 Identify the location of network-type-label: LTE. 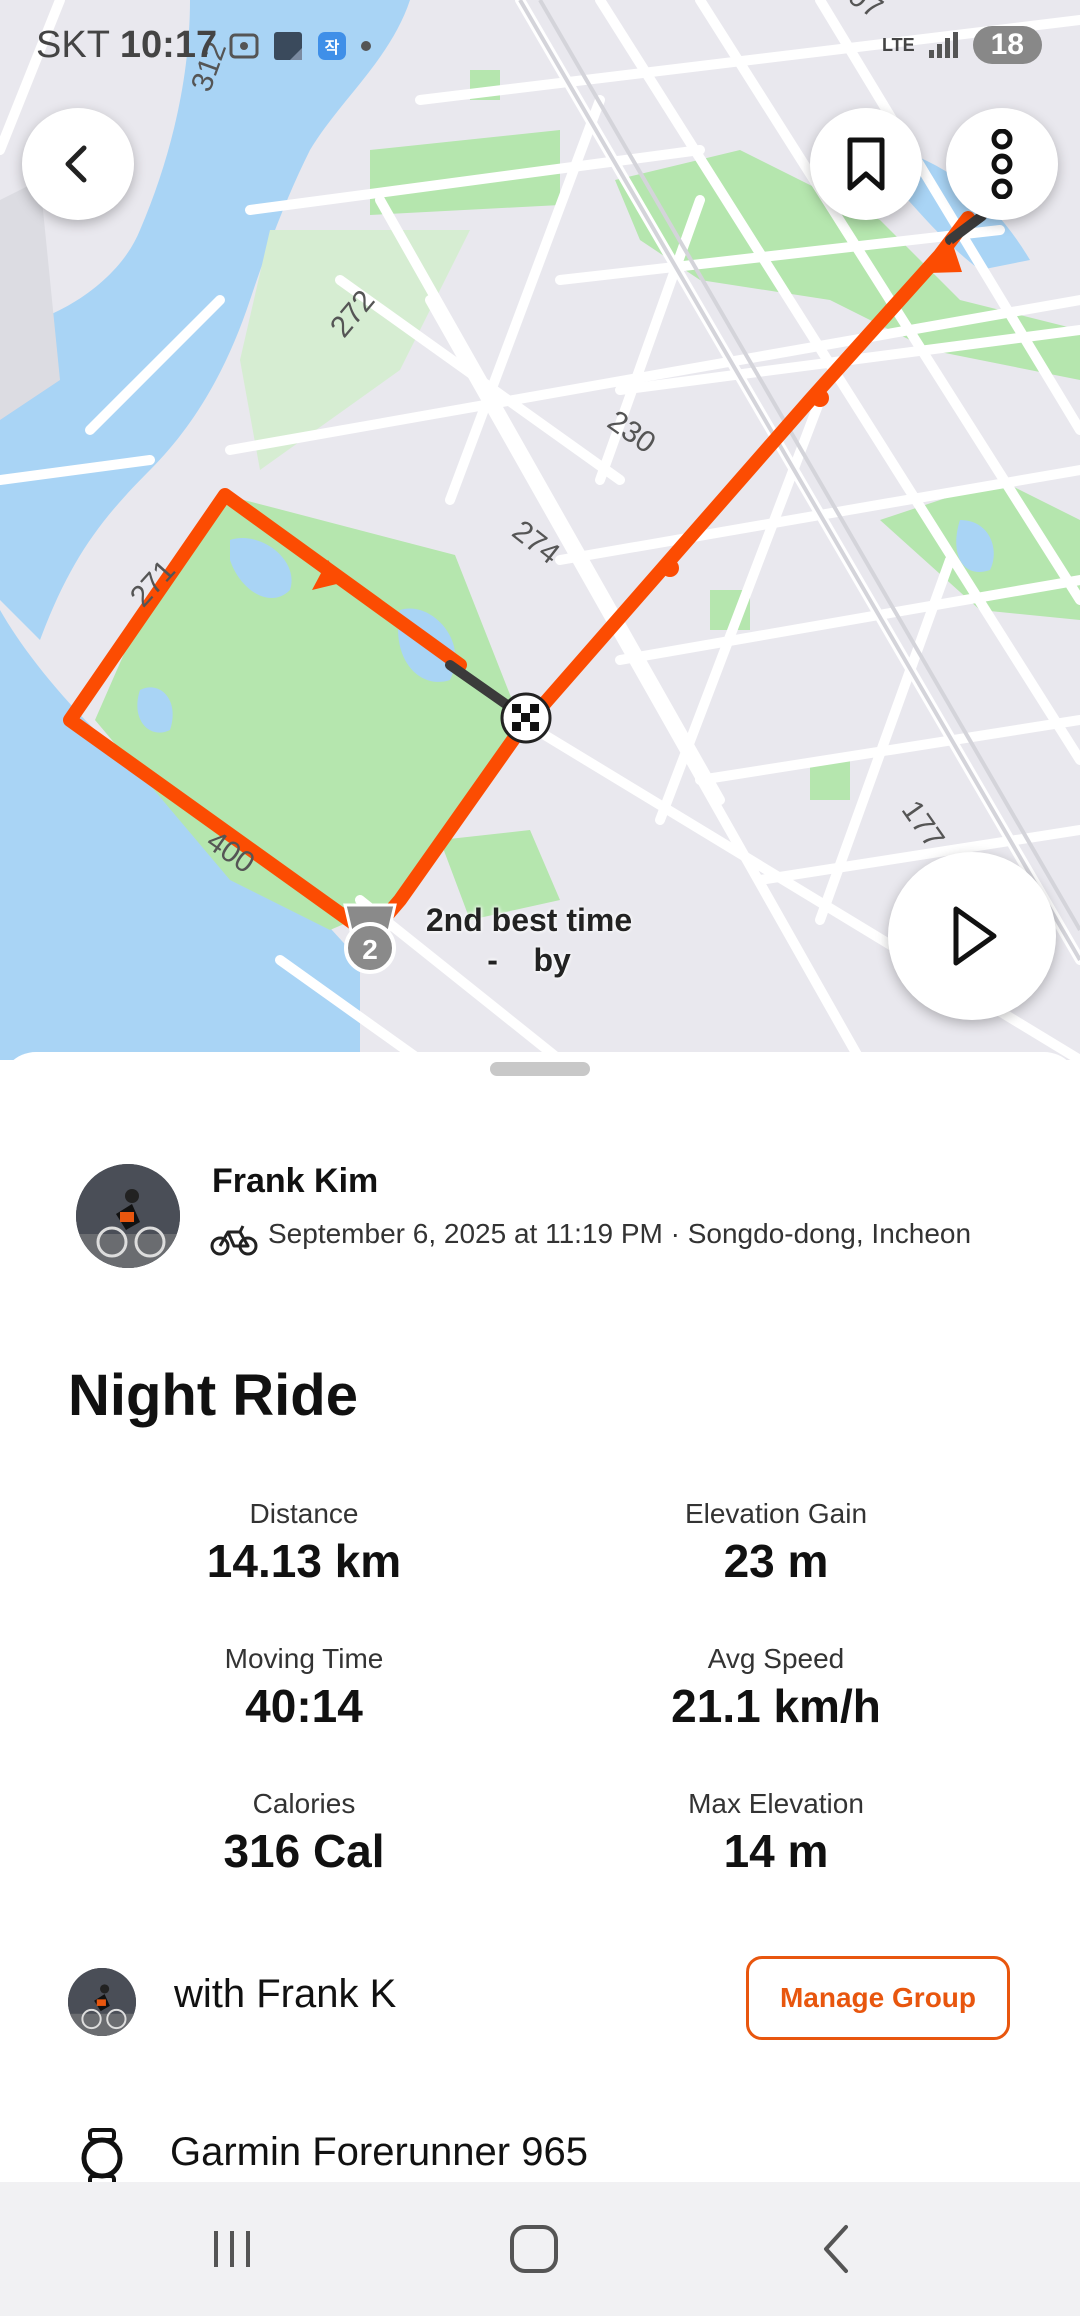
(898, 45).